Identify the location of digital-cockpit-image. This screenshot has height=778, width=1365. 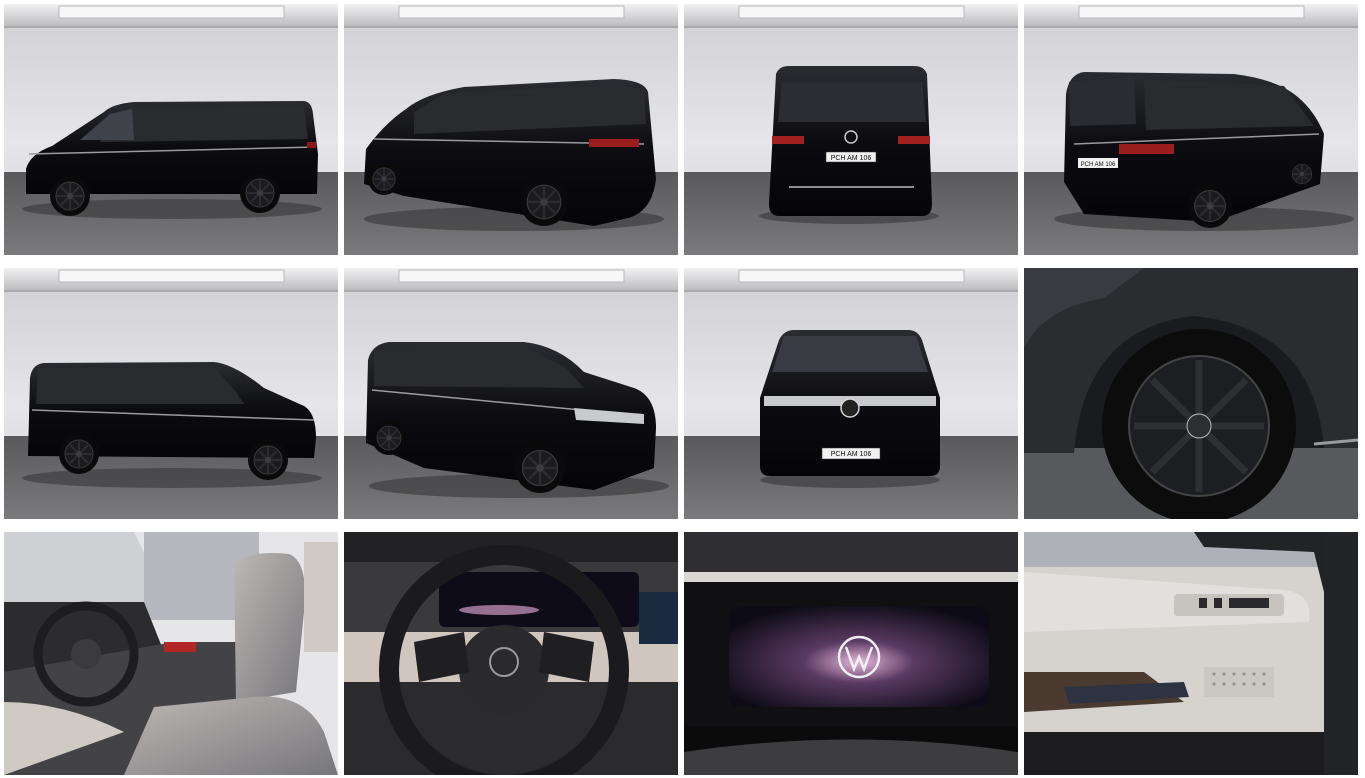
(851, 653).